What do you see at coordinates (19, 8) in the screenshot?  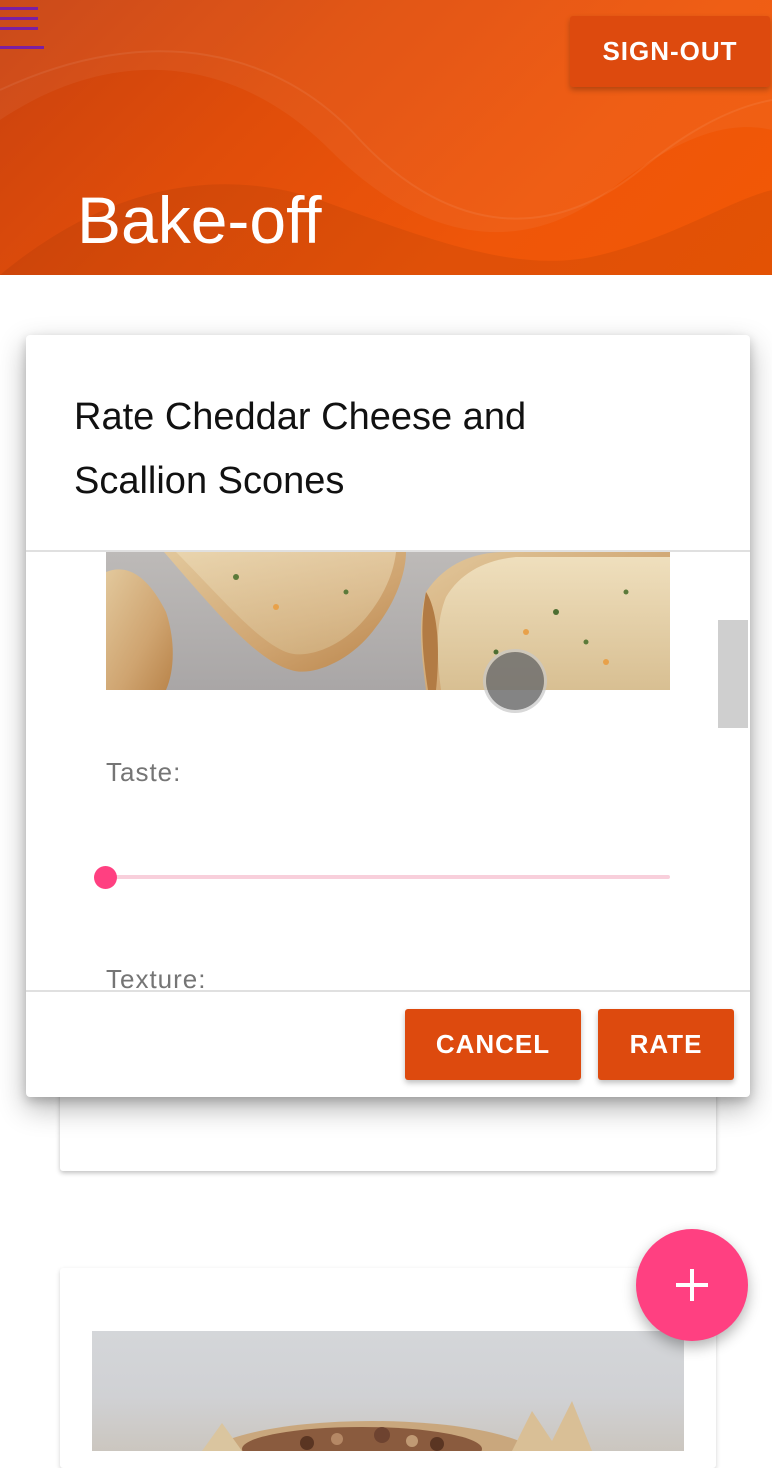 I see `hamburger-menu-icon` at bounding box center [19, 8].